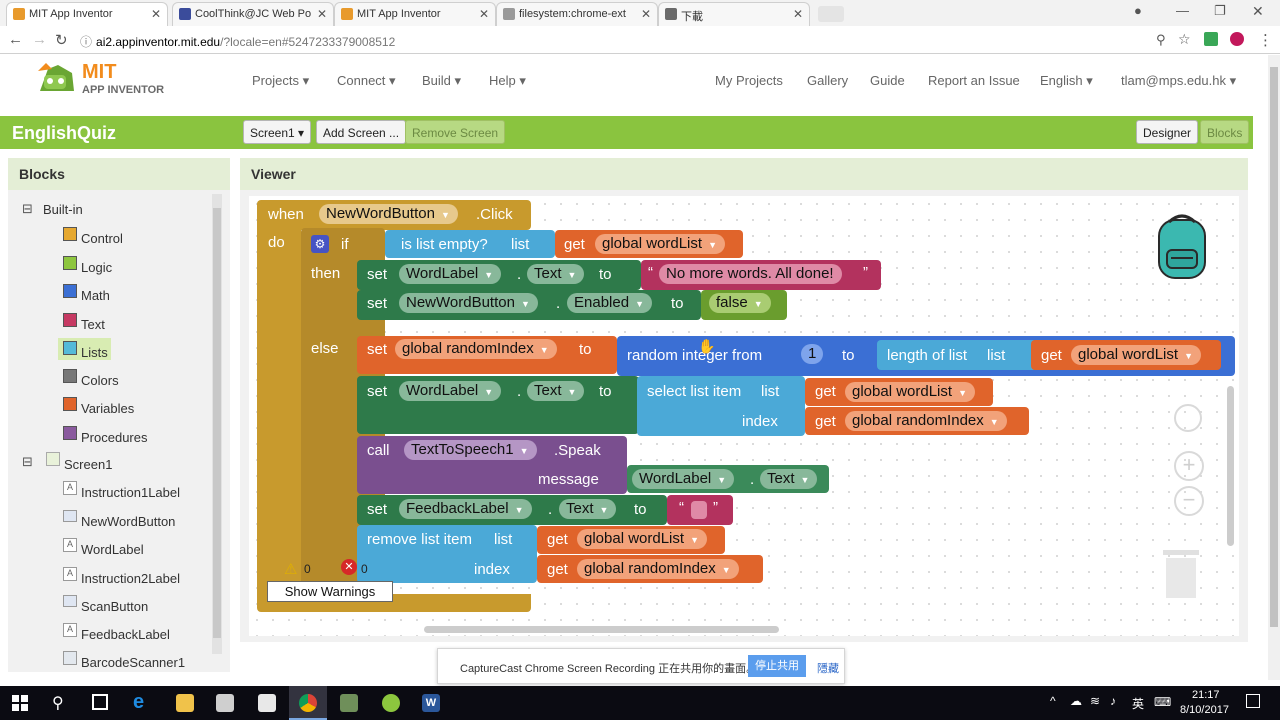 The width and height of the screenshot is (1280, 720). What do you see at coordinates (330, 591) in the screenshot?
I see `show-warnings-button: Show Warnings` at bounding box center [330, 591].